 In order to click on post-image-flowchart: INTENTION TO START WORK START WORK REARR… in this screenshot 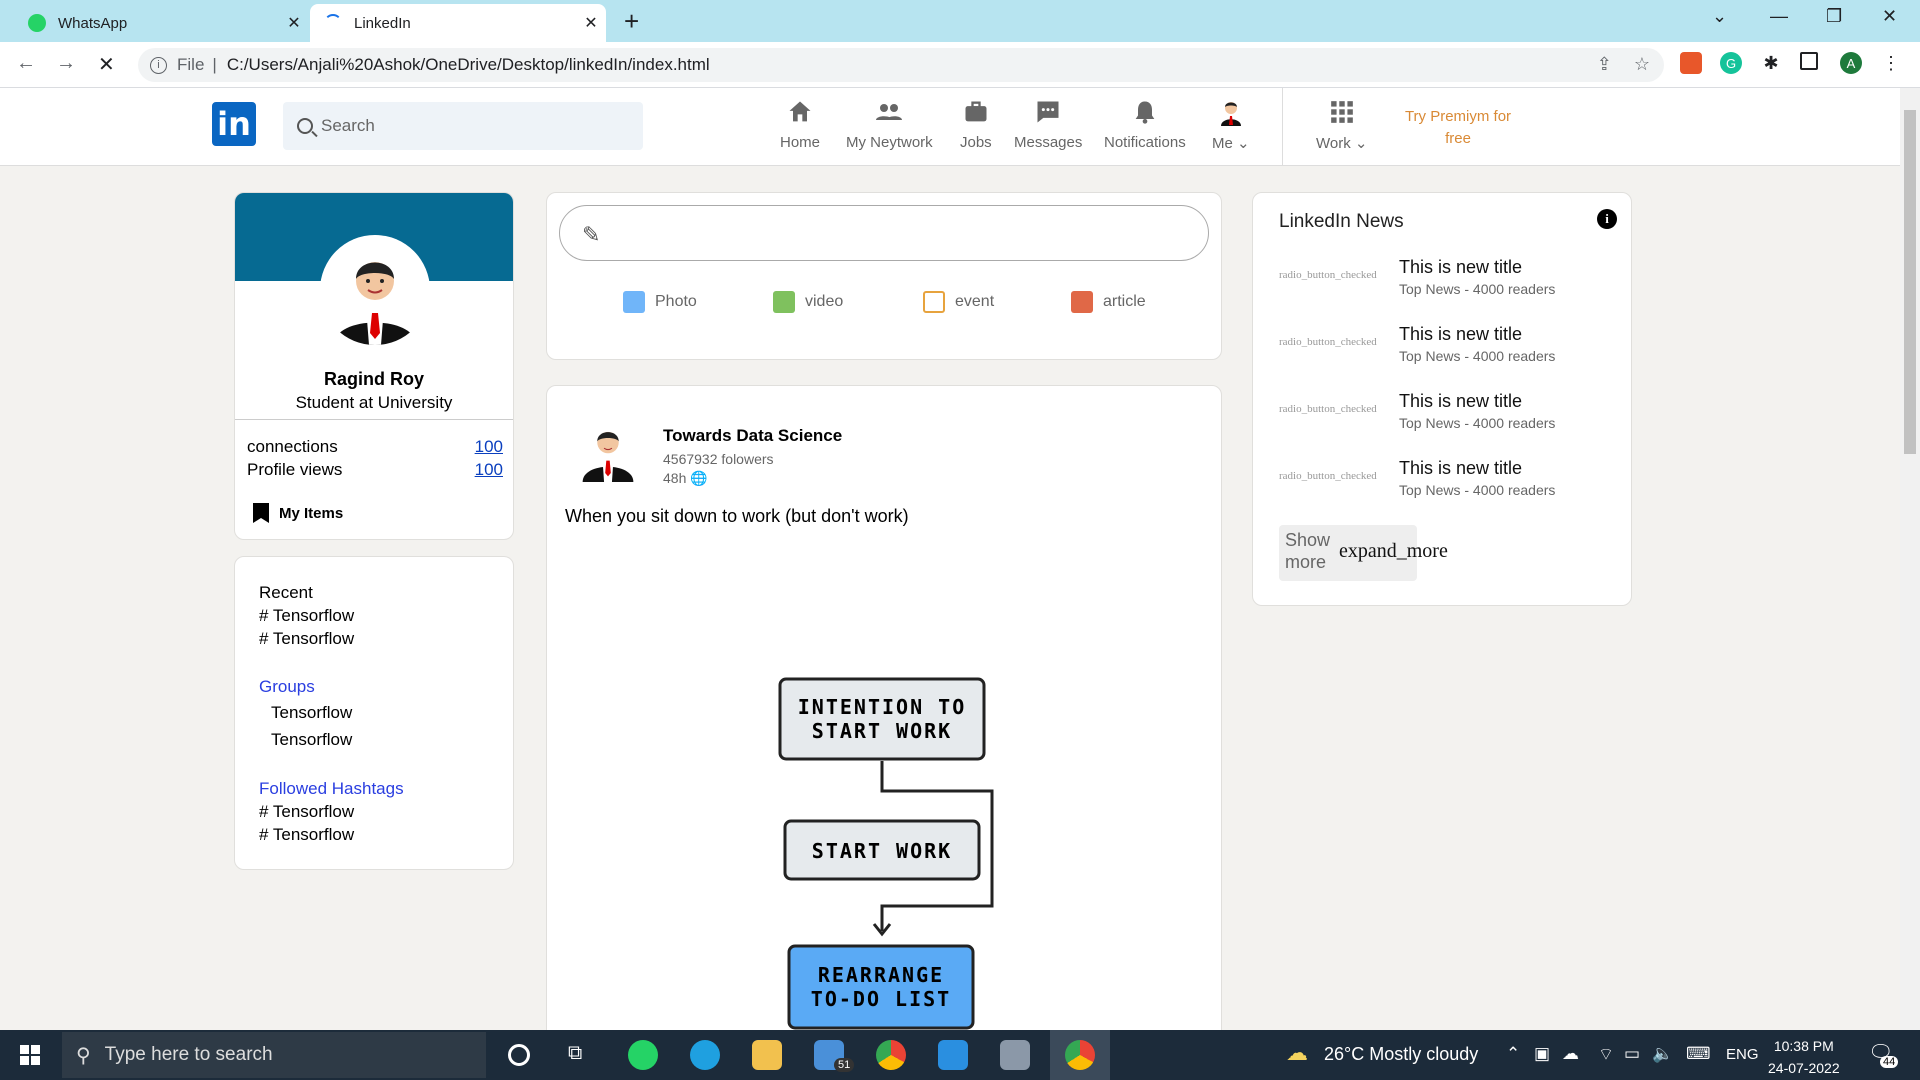, I will do `click(887, 860)`.